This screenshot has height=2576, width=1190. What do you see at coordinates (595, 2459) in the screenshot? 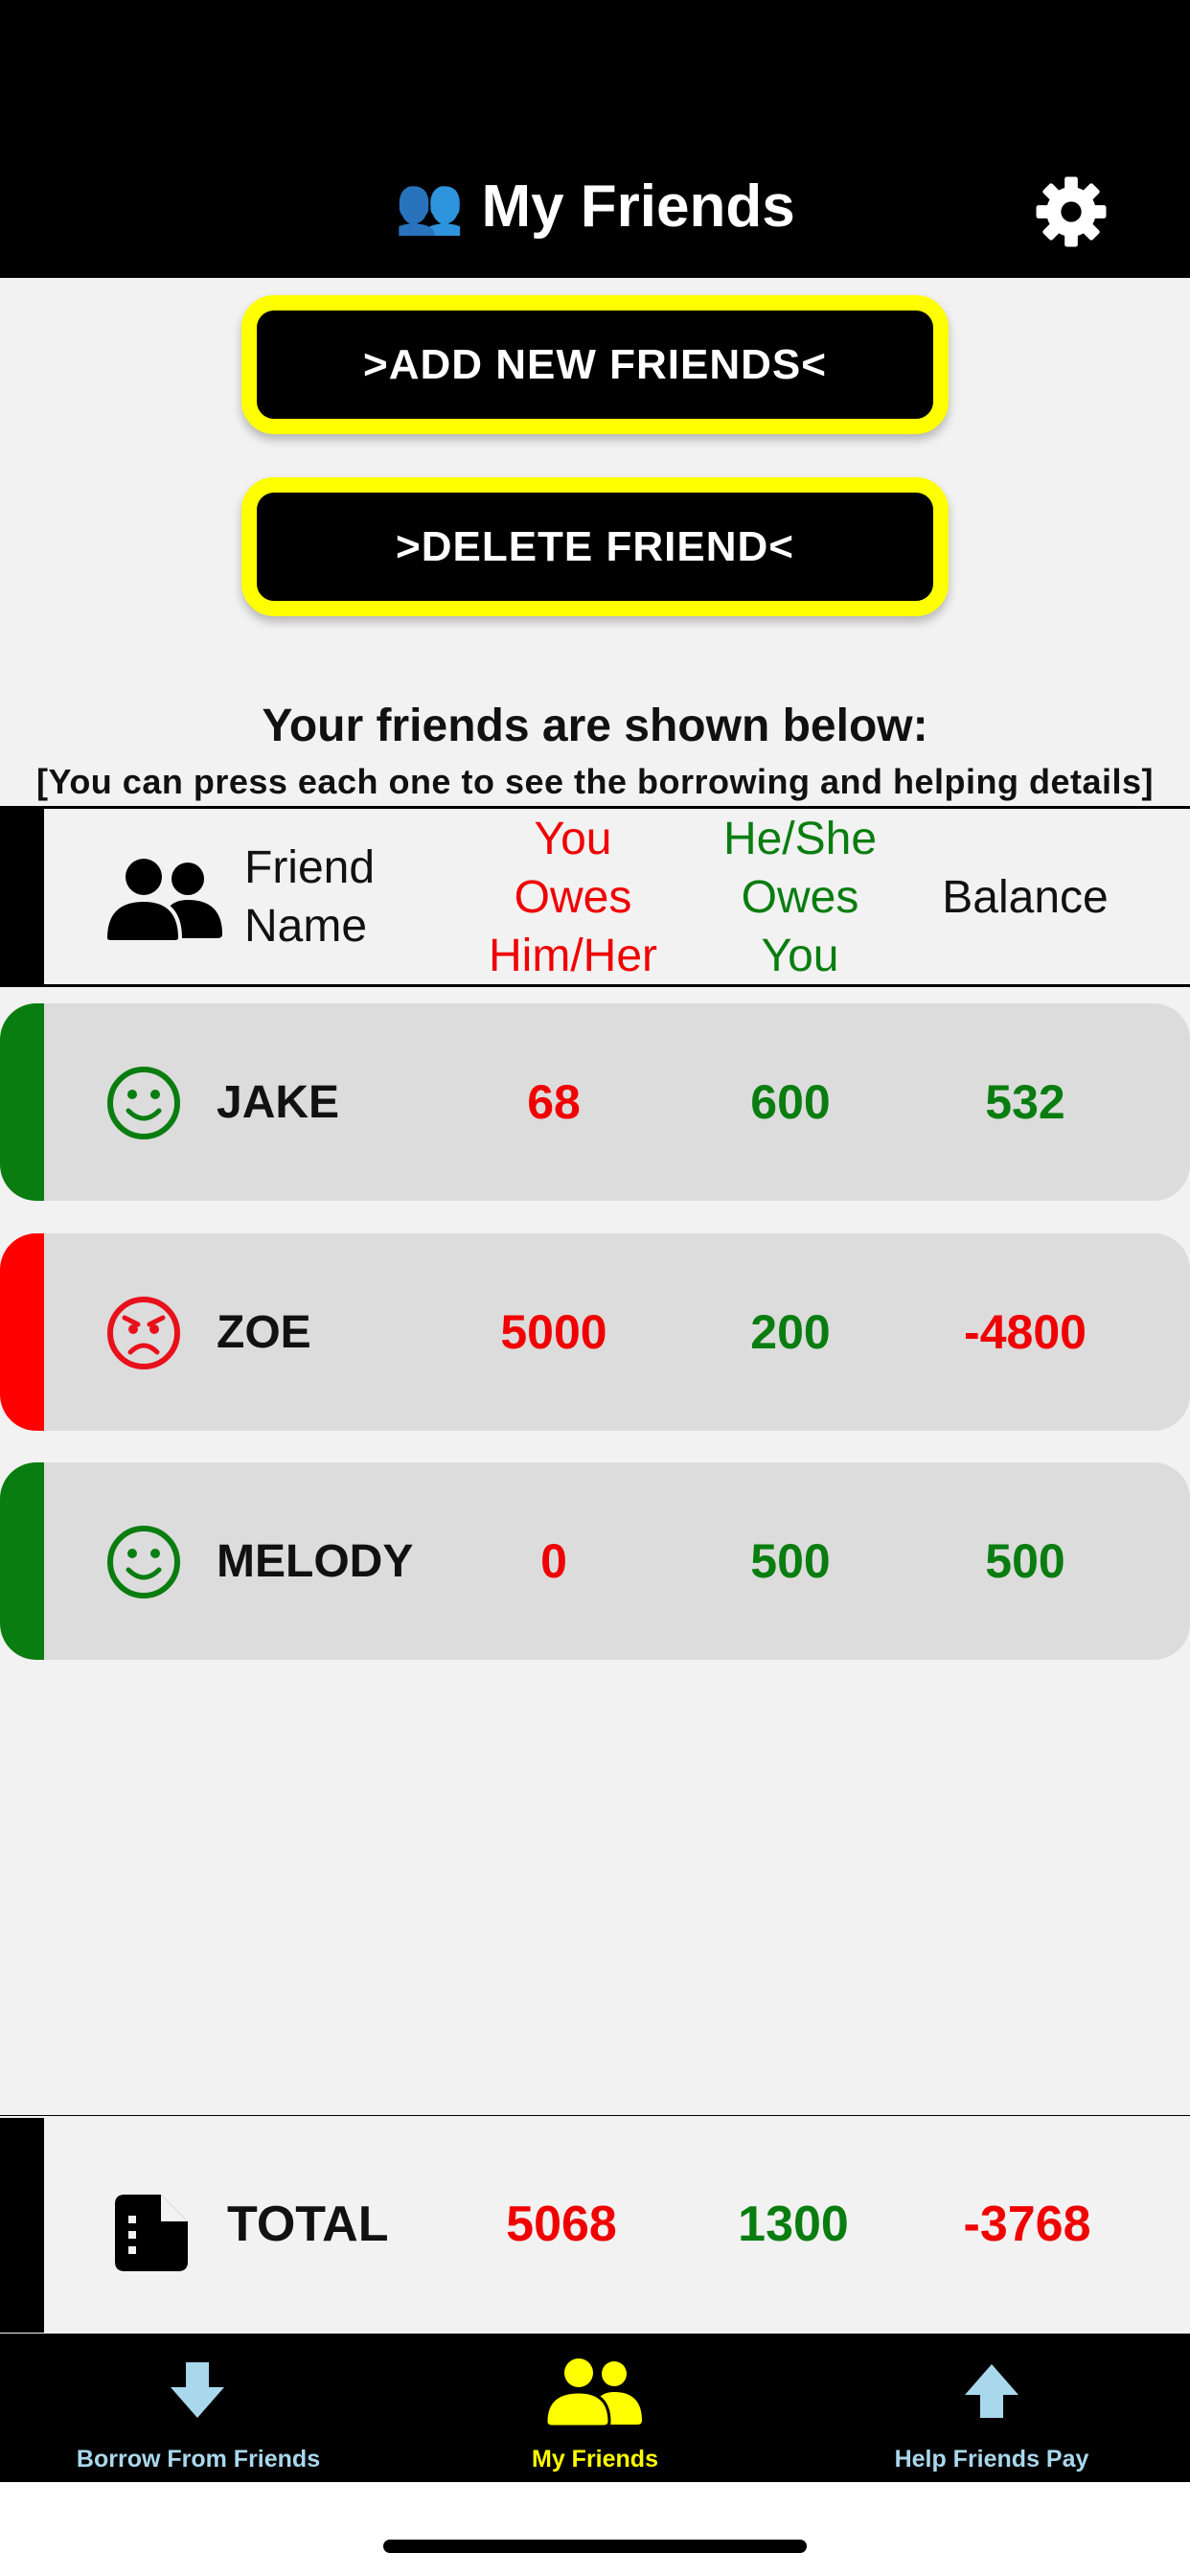
I see `tab-label: My Friends` at bounding box center [595, 2459].